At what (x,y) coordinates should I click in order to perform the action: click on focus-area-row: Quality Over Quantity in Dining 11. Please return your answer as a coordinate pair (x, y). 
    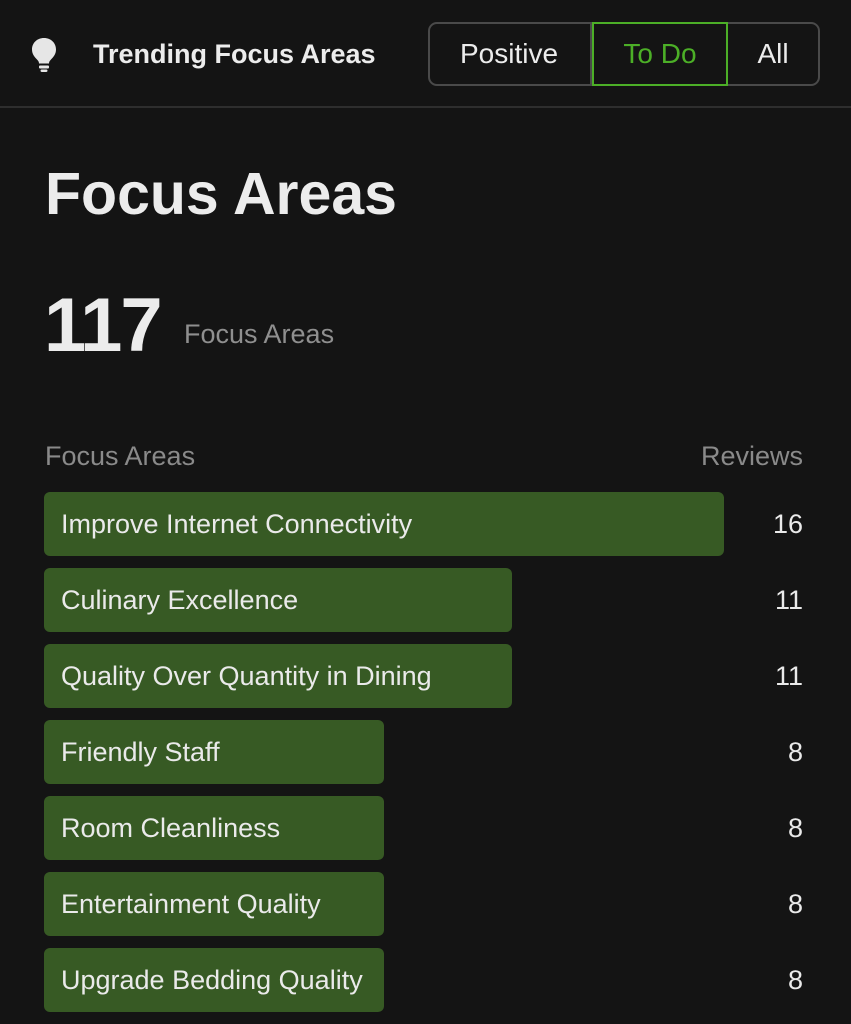
    Looking at the image, I should click on (423, 676).